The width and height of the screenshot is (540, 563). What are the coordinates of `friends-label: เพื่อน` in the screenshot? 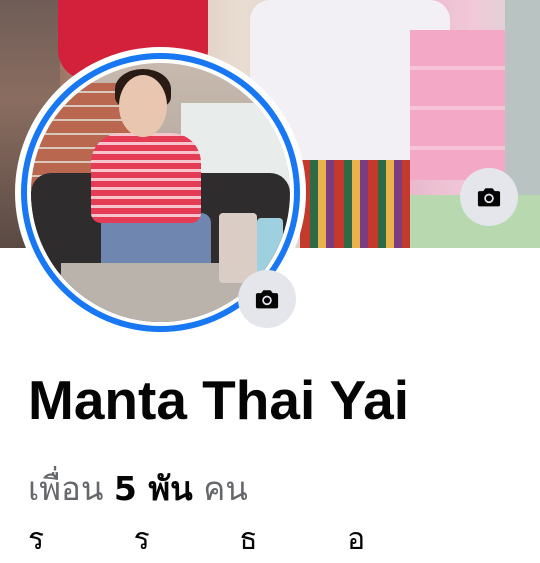 It's located at (66, 488).